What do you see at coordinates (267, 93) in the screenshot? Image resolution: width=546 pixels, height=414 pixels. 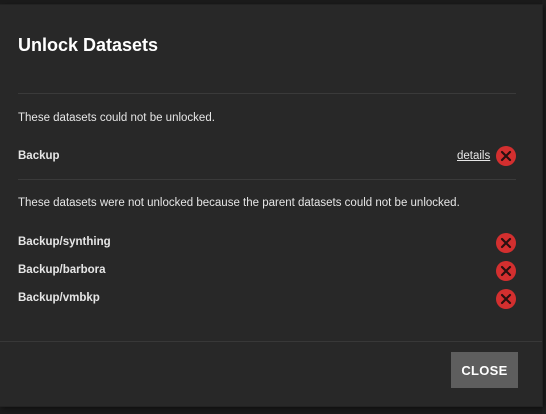 I see `title-divider` at bounding box center [267, 93].